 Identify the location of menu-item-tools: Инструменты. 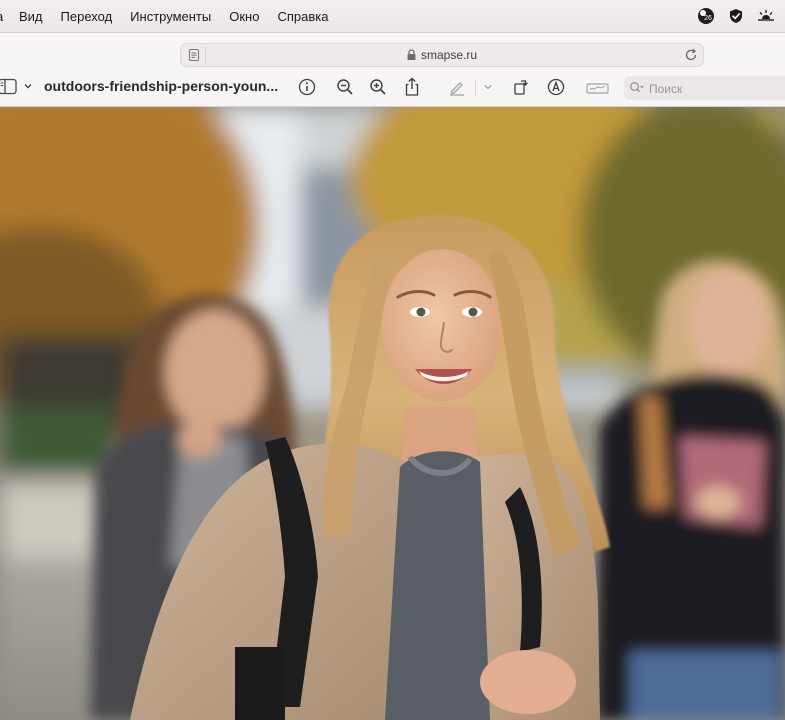
(170, 16).